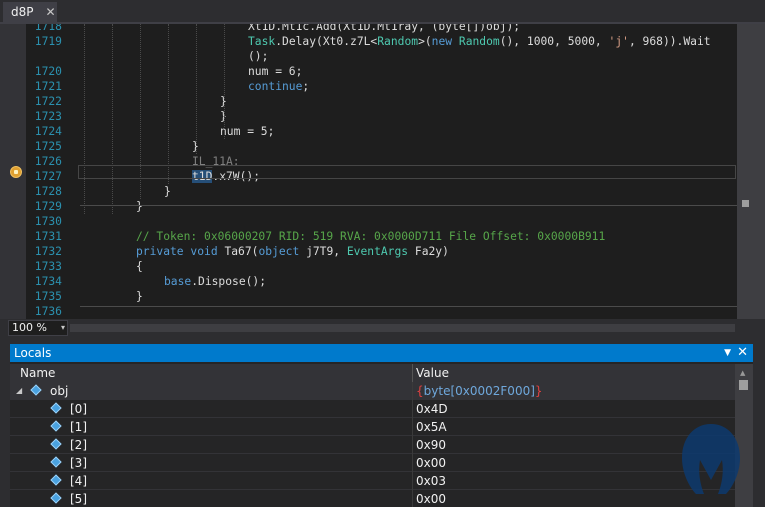  What do you see at coordinates (368, 86) in the screenshot?
I see `code-line: 1721 continue;` at bounding box center [368, 86].